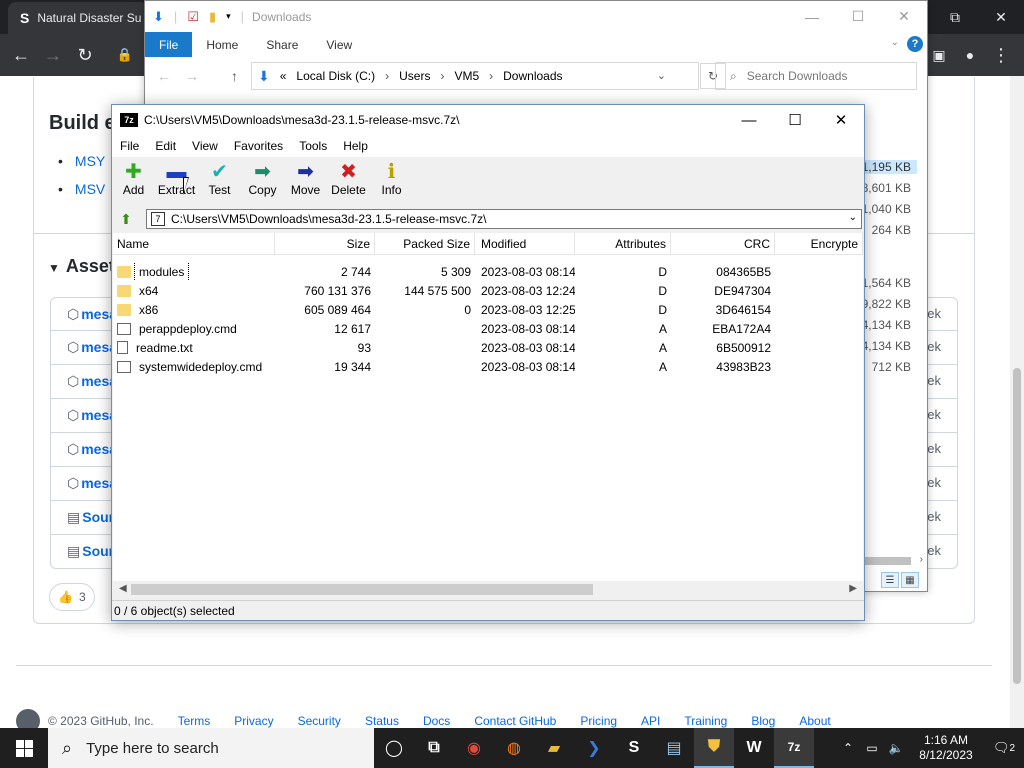 This screenshot has width=1024, height=768. Describe the element at coordinates (939, 55) in the screenshot. I see `sidepanel-icon: ▣` at that location.